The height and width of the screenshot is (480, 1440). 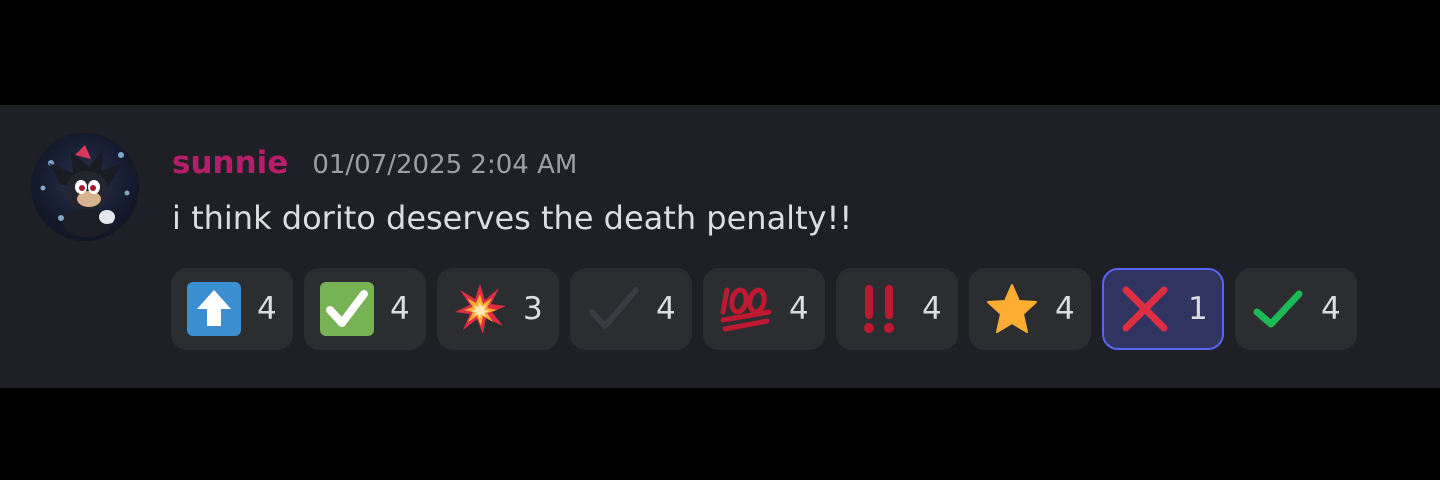 I want to click on reaction-cross-mark: 1, so click(x=1163, y=309).